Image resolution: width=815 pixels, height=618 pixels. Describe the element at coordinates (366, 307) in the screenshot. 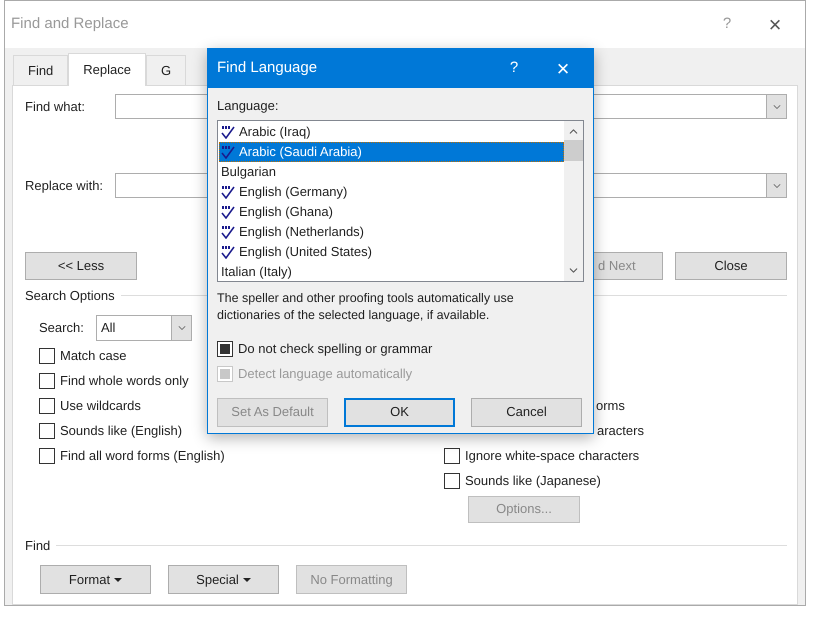

I see `note-text: The speller and other proofing tools automatically use dictionaries of the selected language, if available.` at that location.